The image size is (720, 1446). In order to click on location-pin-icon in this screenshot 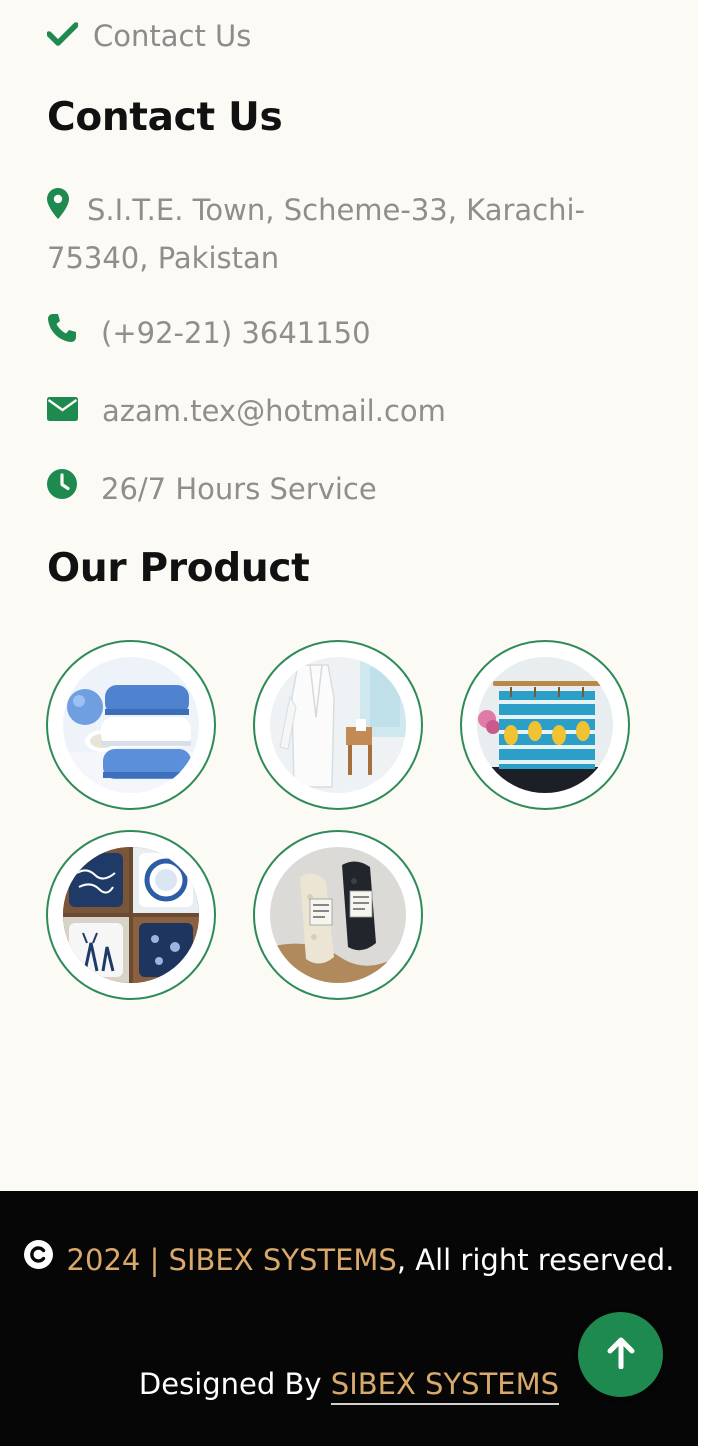, I will do `click(58, 209)`.